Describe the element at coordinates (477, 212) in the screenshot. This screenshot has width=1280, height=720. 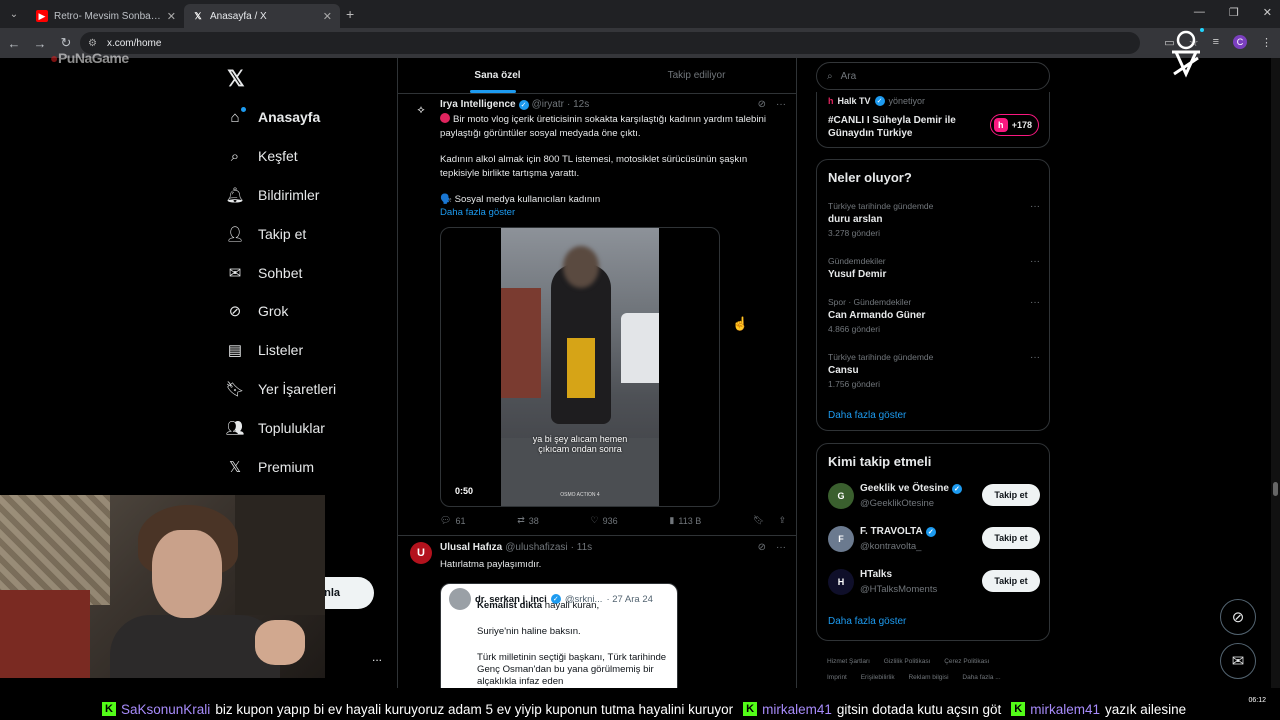
I see `show-more-link: Daha fazla göster` at that location.